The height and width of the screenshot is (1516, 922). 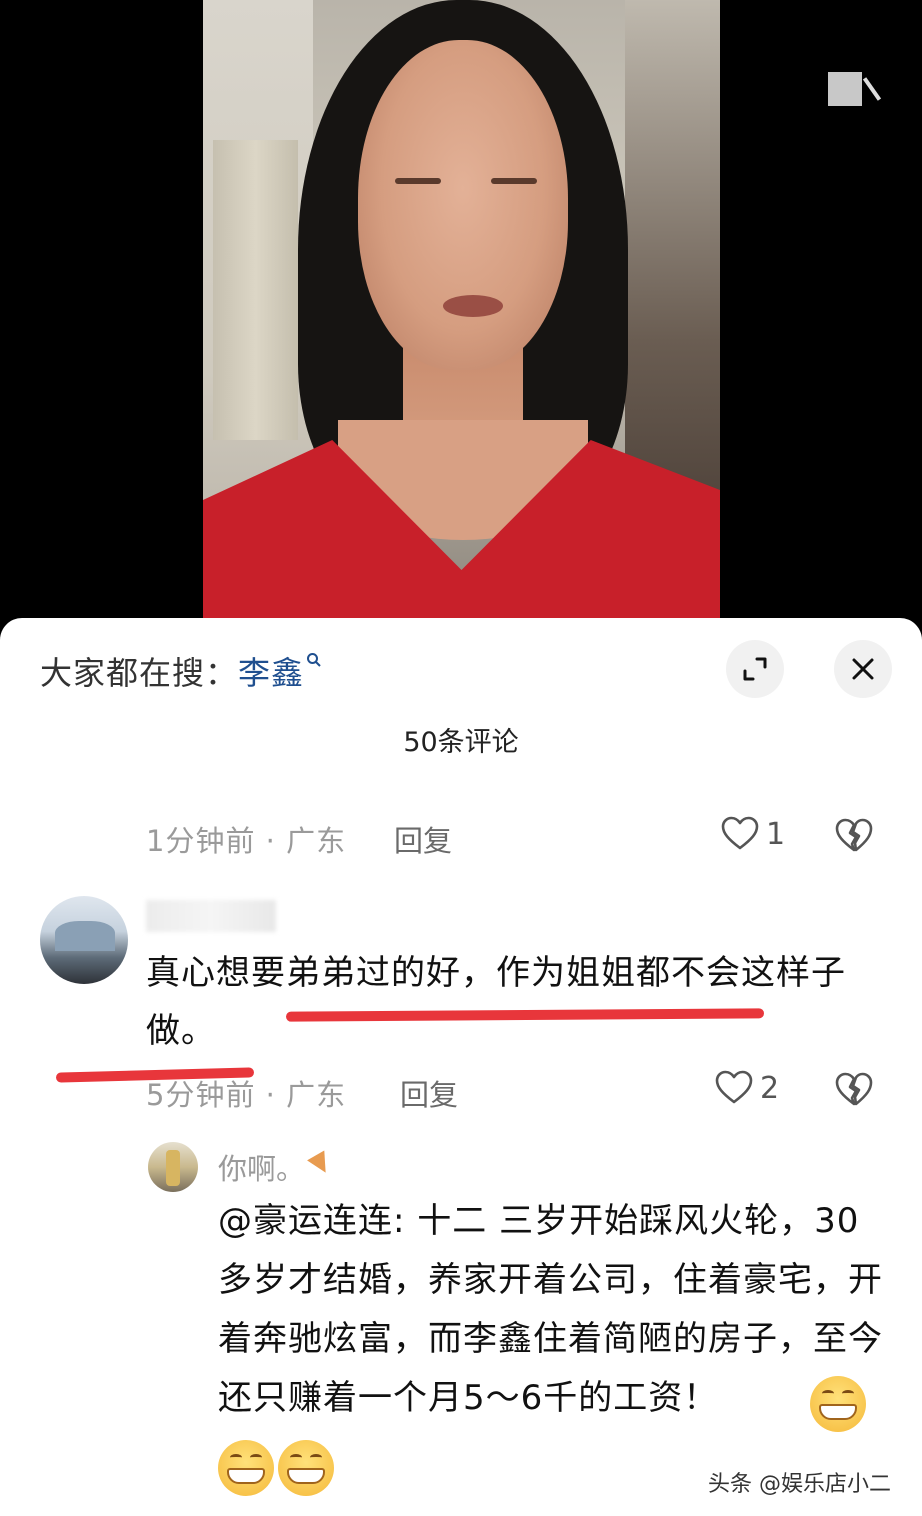 I want to click on comment-count: 50条评论, so click(x=461, y=742).